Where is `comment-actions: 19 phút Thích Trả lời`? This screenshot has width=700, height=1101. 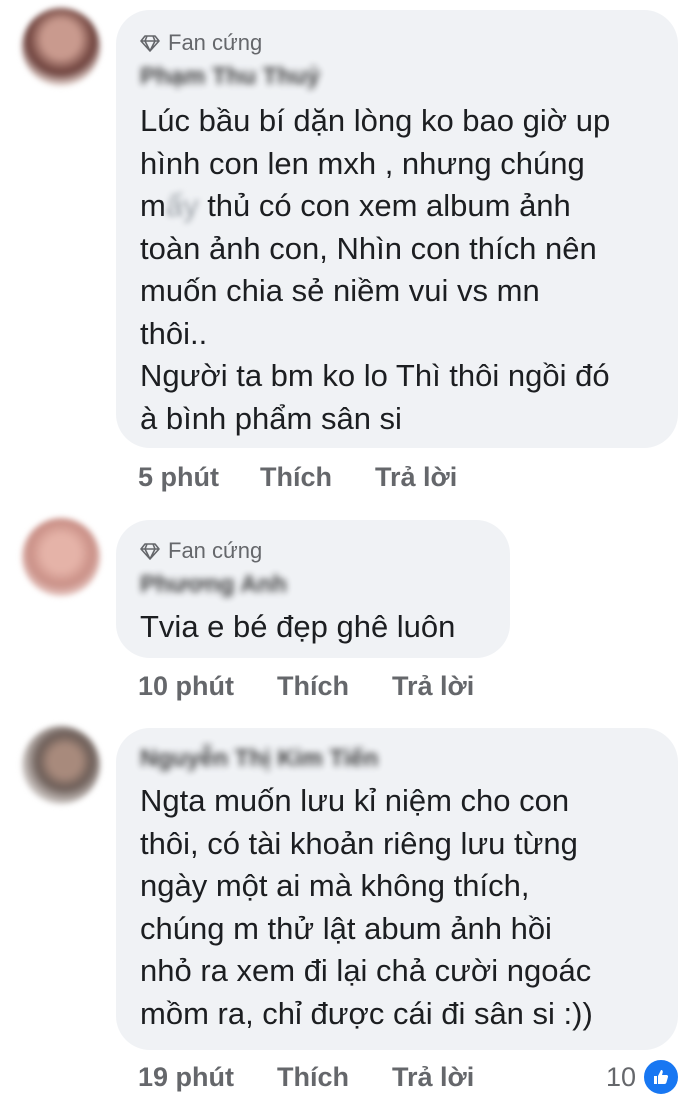 comment-actions: 19 phút Thích Trả lời is located at coordinates (306, 1077).